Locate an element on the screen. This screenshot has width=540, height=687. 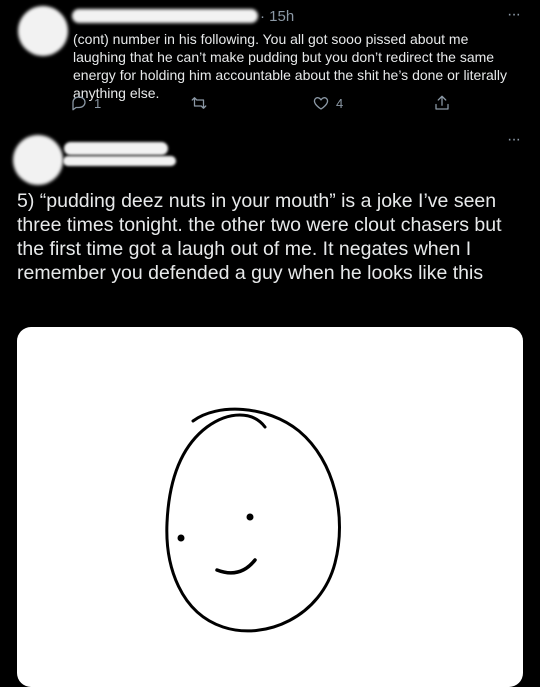
reply-icon is located at coordinates (79, 103).